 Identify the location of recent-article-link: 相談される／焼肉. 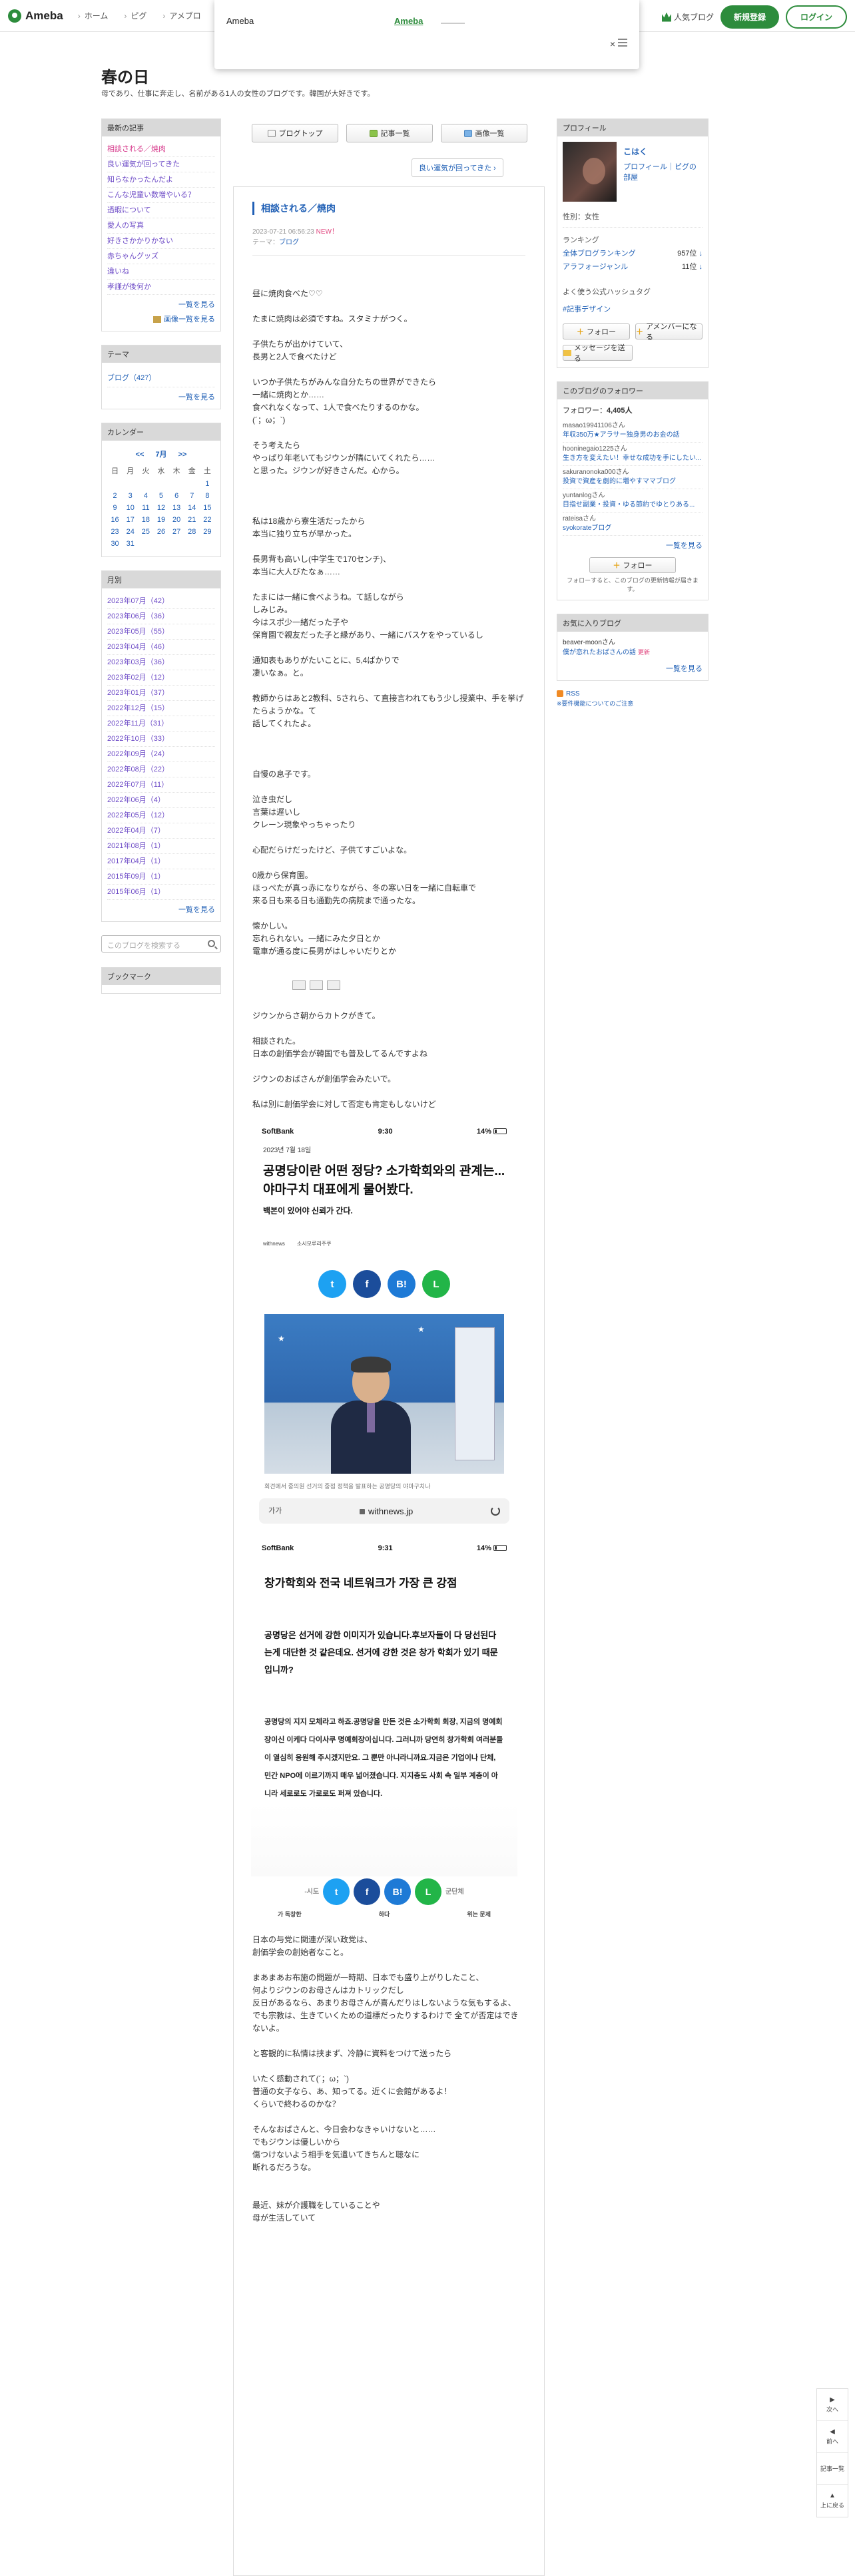
(136, 149).